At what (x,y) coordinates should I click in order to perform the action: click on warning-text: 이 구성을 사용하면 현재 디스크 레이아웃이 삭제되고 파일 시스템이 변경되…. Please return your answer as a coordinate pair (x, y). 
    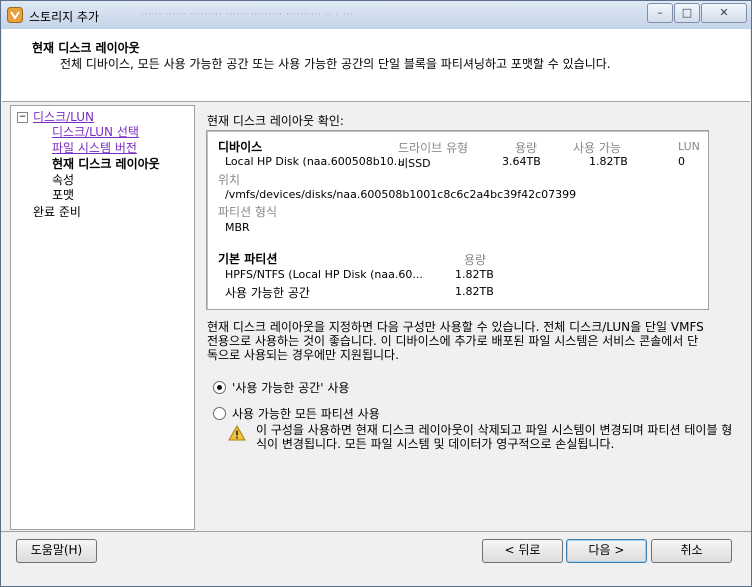
    Looking at the image, I should click on (494, 437).